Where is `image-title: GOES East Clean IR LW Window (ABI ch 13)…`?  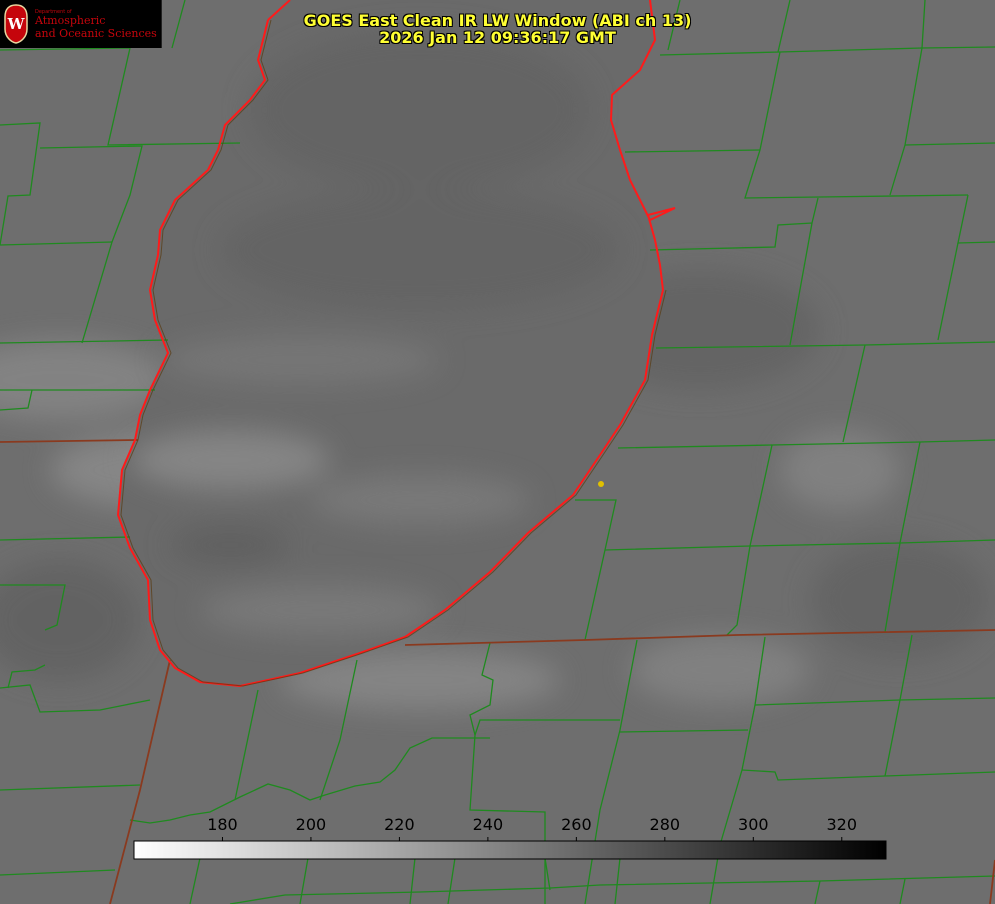
image-title: GOES East Clean IR LW Window (ABI ch 13)… is located at coordinates (497, 29).